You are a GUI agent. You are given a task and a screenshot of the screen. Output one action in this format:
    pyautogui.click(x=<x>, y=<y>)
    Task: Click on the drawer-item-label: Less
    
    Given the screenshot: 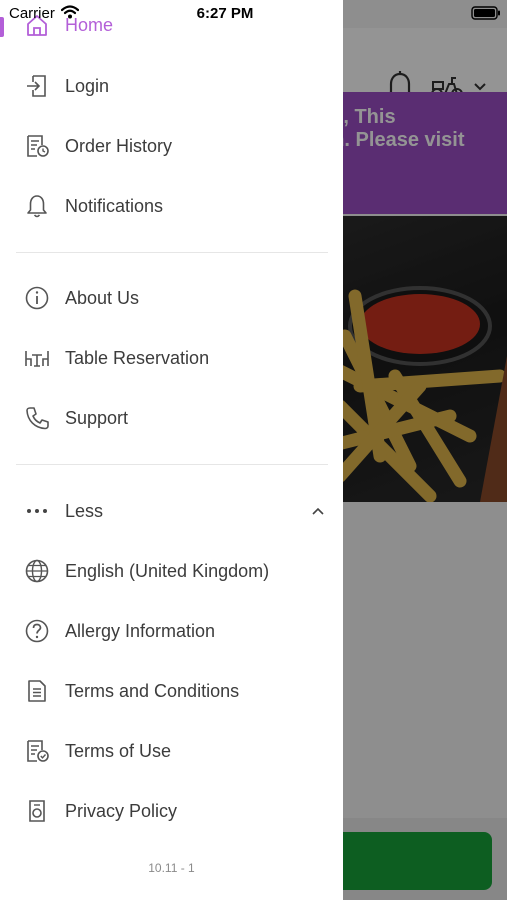 What is the action you would take?
    pyautogui.click(x=84, y=510)
    